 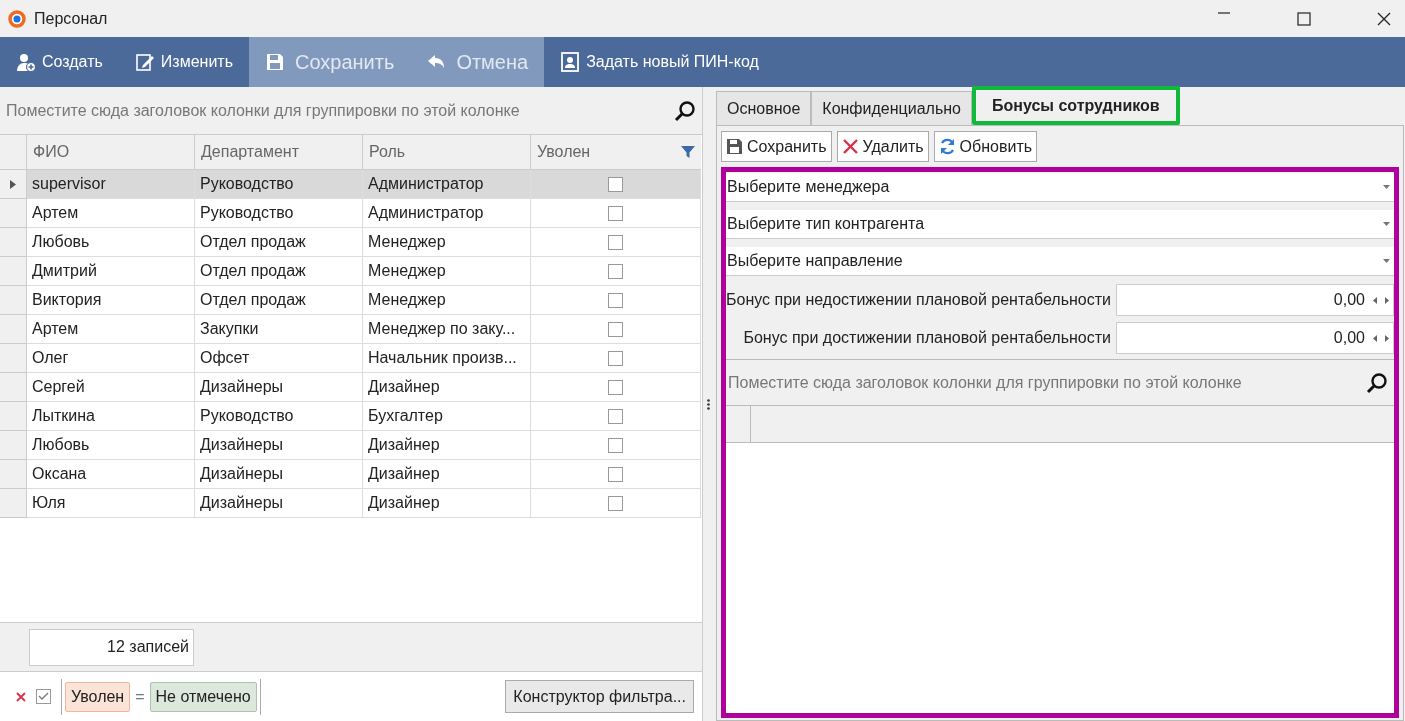 What do you see at coordinates (1060, 187) in the screenshot?
I see `dropdown: Выберите менеджера` at bounding box center [1060, 187].